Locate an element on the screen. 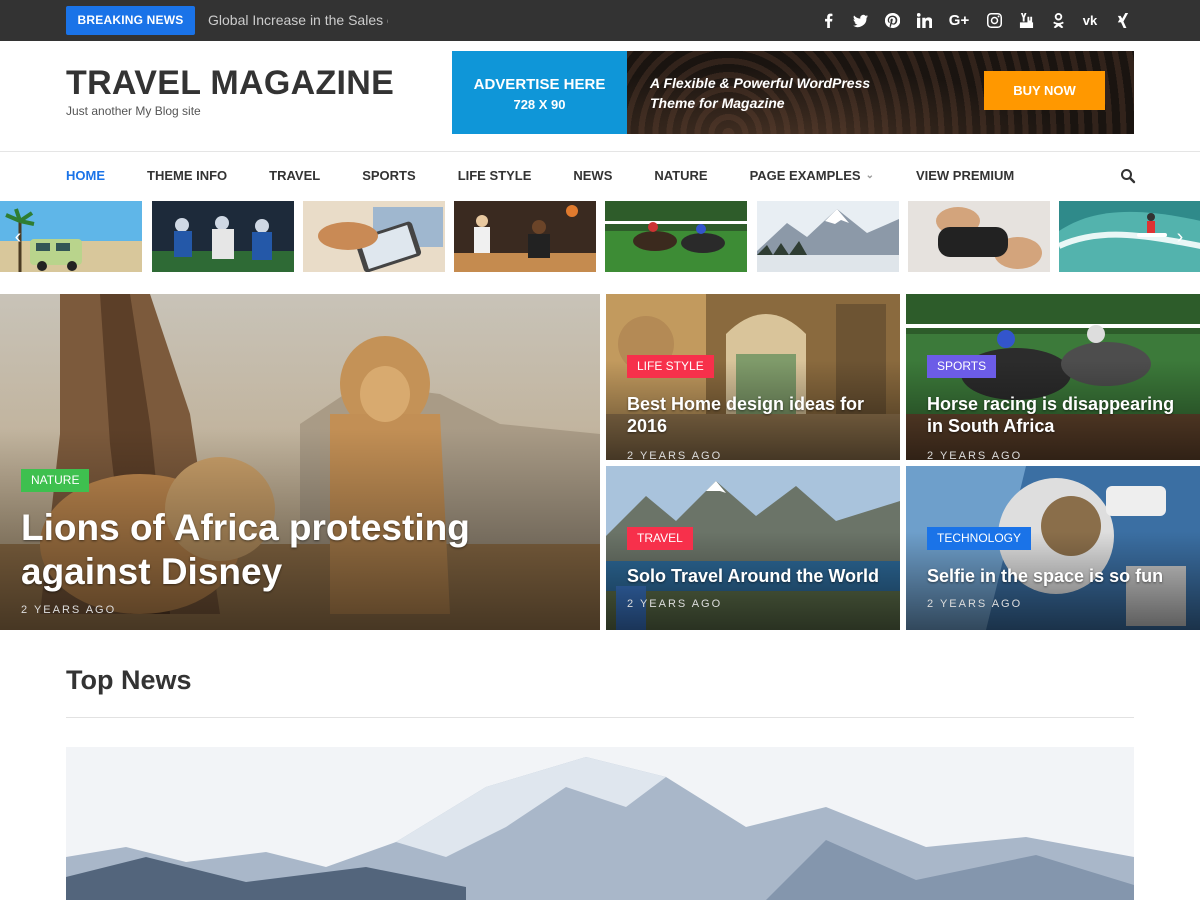 Image resolution: width=1200 pixels, height=900 pixels. carousel-thumb-football is located at coordinates (223, 236).